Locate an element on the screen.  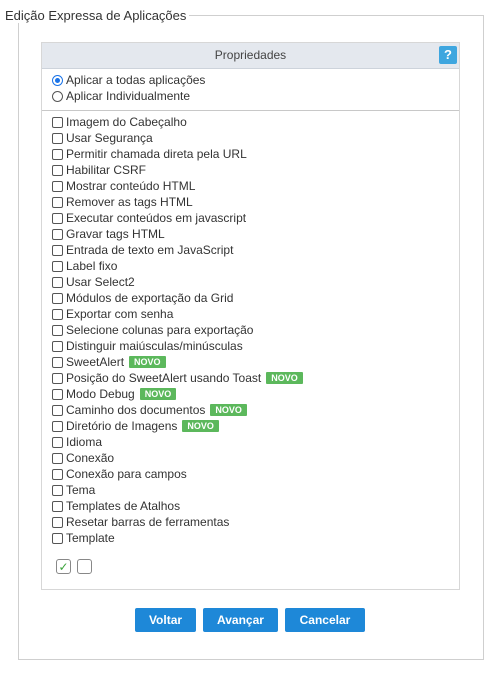
radio-apply-all-label: Aplicar a todas aplicações is located at coordinates (136, 80).